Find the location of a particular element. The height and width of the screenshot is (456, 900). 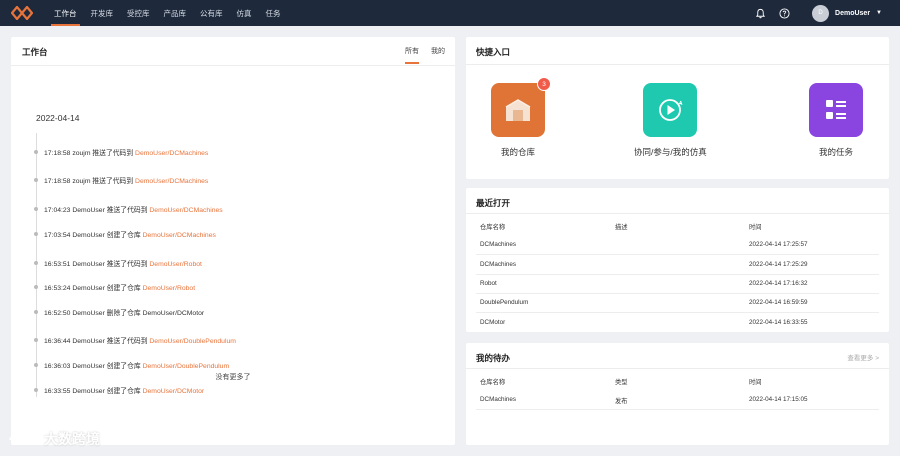

main-nav: 工作台 开发库 受控库 产品库 公有库 仿真 任务 is located at coordinates (167, 13).